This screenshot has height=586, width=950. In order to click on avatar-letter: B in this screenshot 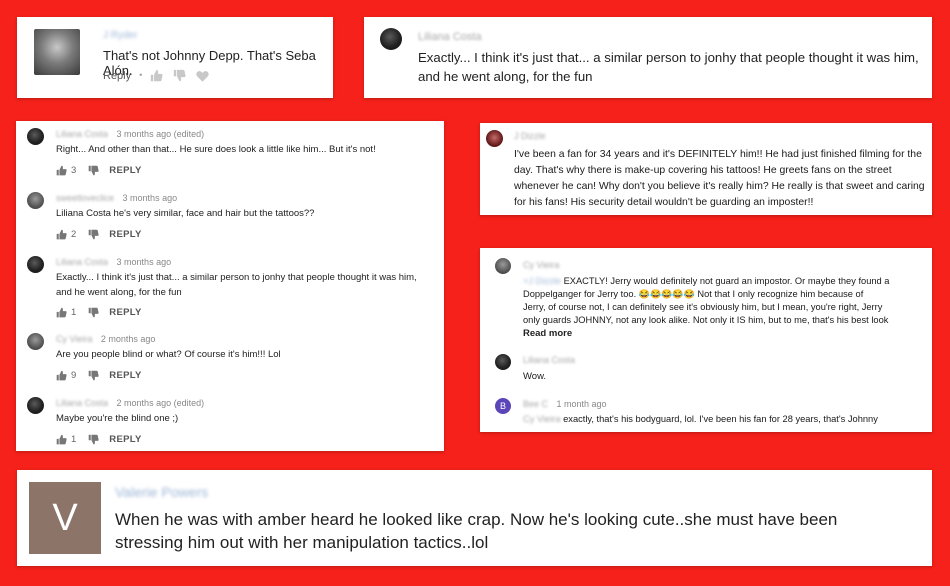, I will do `click(502, 406)`.